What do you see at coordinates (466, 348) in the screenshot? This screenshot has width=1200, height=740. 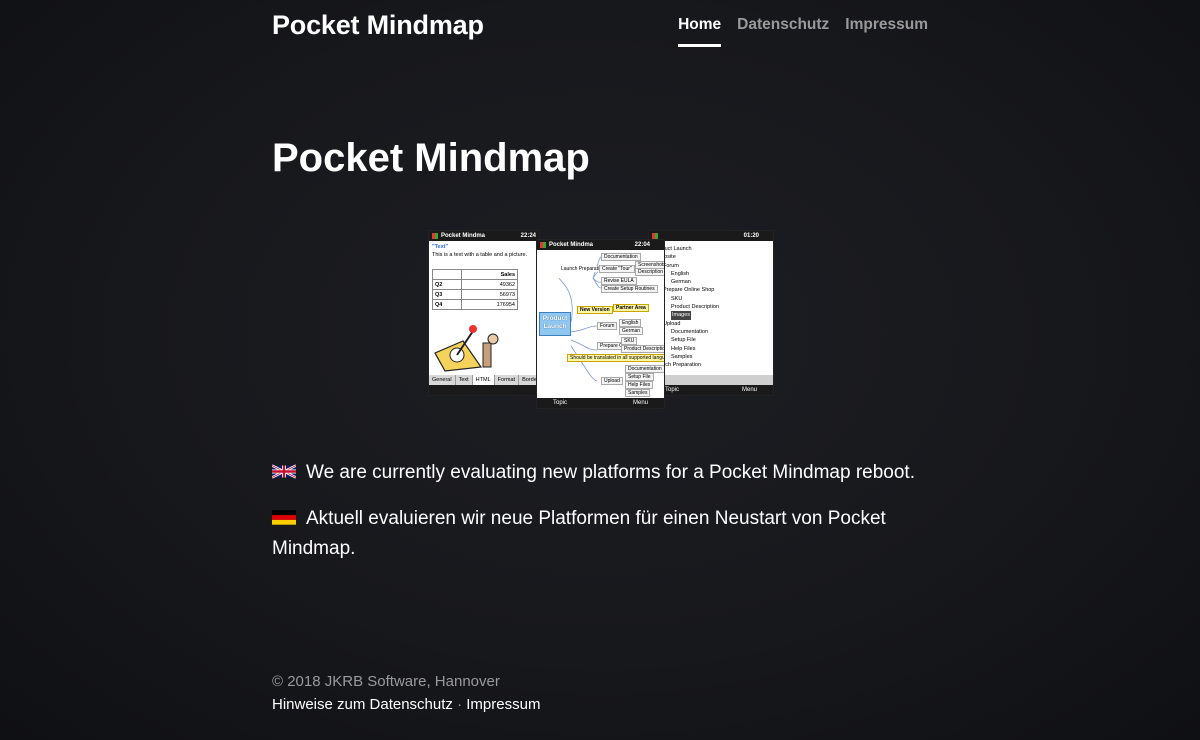 I see `clipart-icon` at bounding box center [466, 348].